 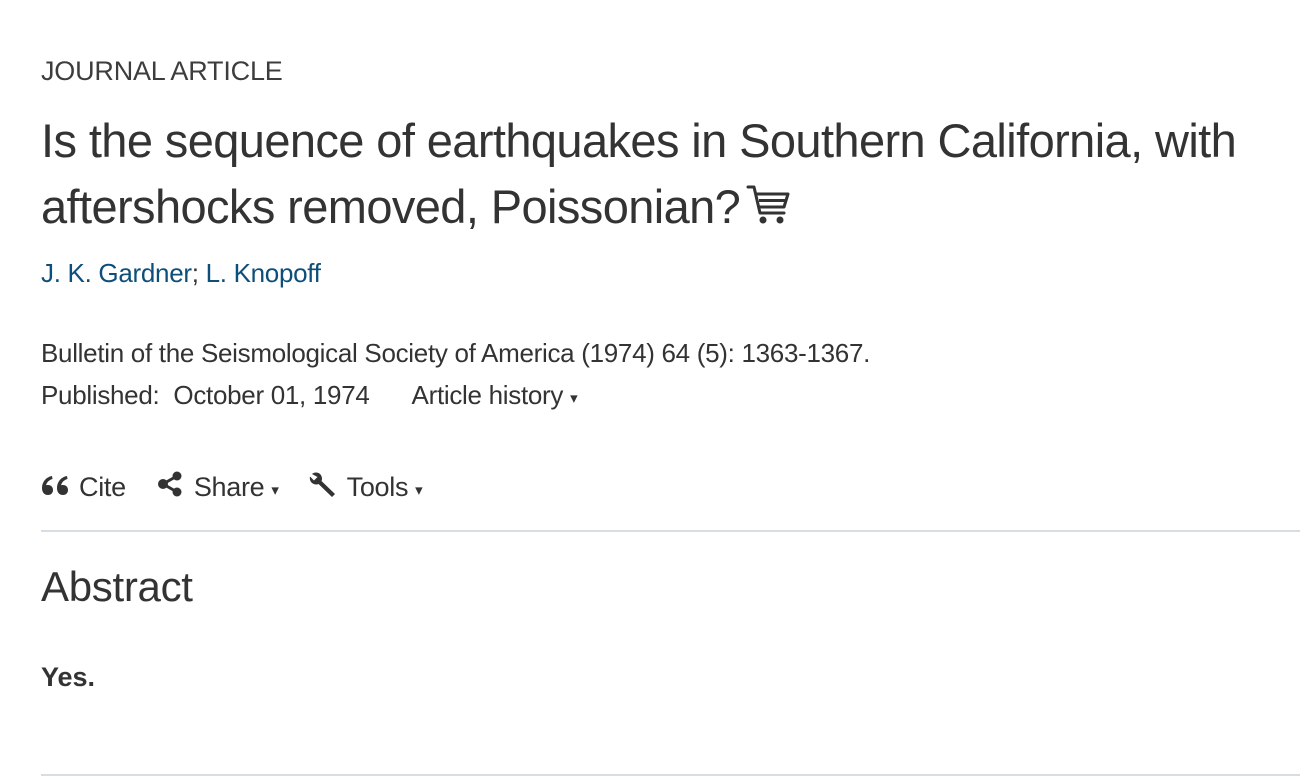 What do you see at coordinates (162, 71) in the screenshot?
I see `article-type-label: JOURNAL ARTICLE` at bounding box center [162, 71].